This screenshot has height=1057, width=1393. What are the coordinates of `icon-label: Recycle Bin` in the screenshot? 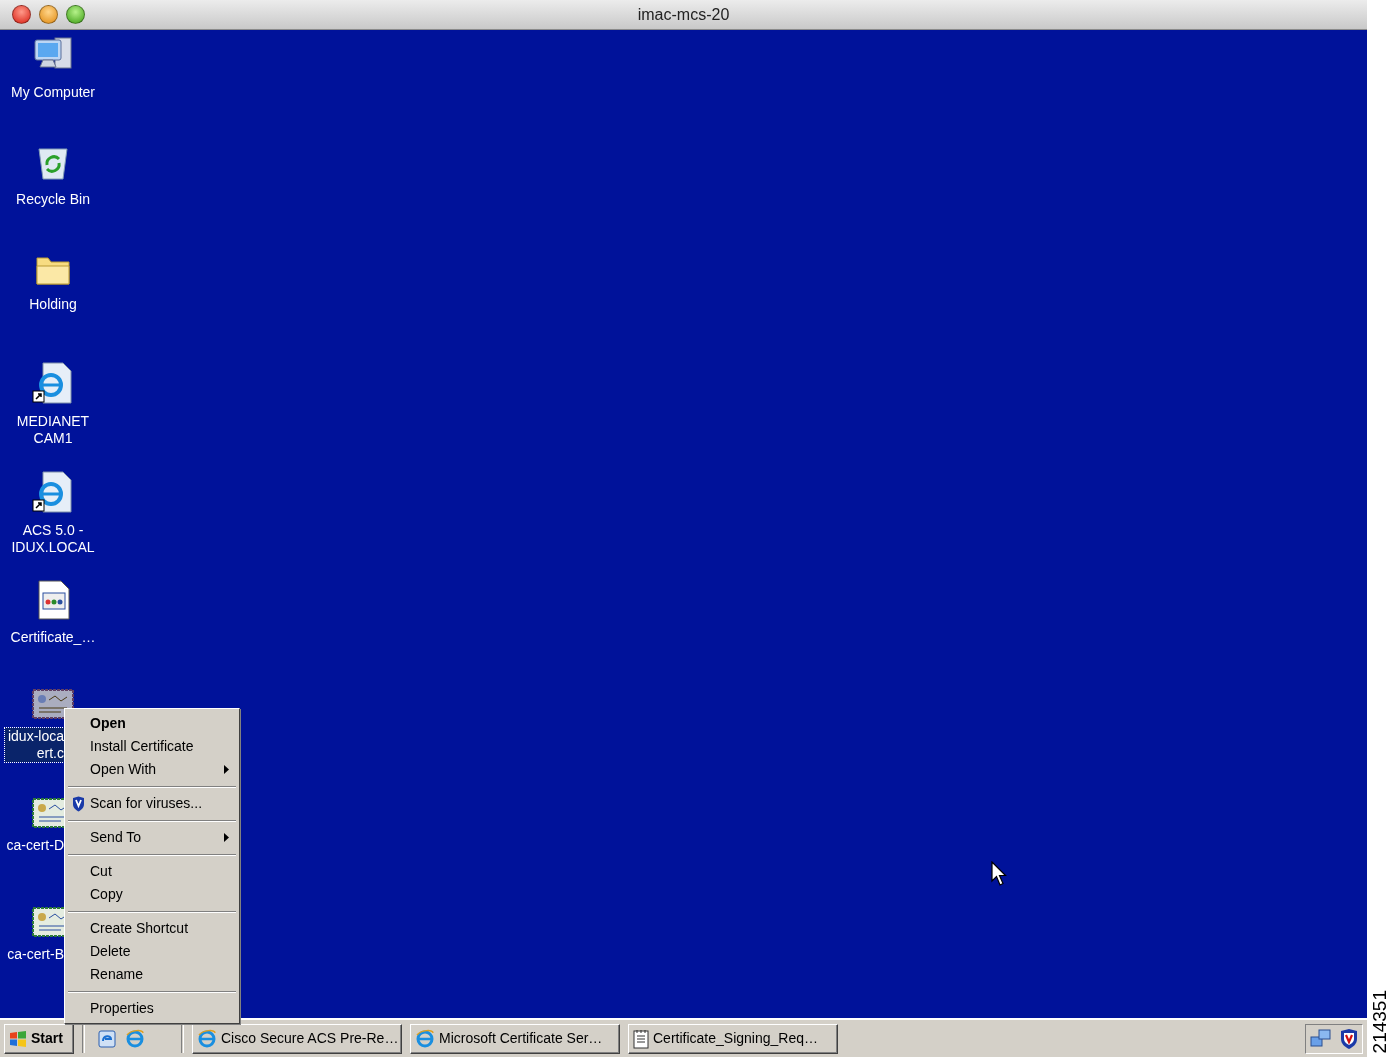 It's located at (53, 199).